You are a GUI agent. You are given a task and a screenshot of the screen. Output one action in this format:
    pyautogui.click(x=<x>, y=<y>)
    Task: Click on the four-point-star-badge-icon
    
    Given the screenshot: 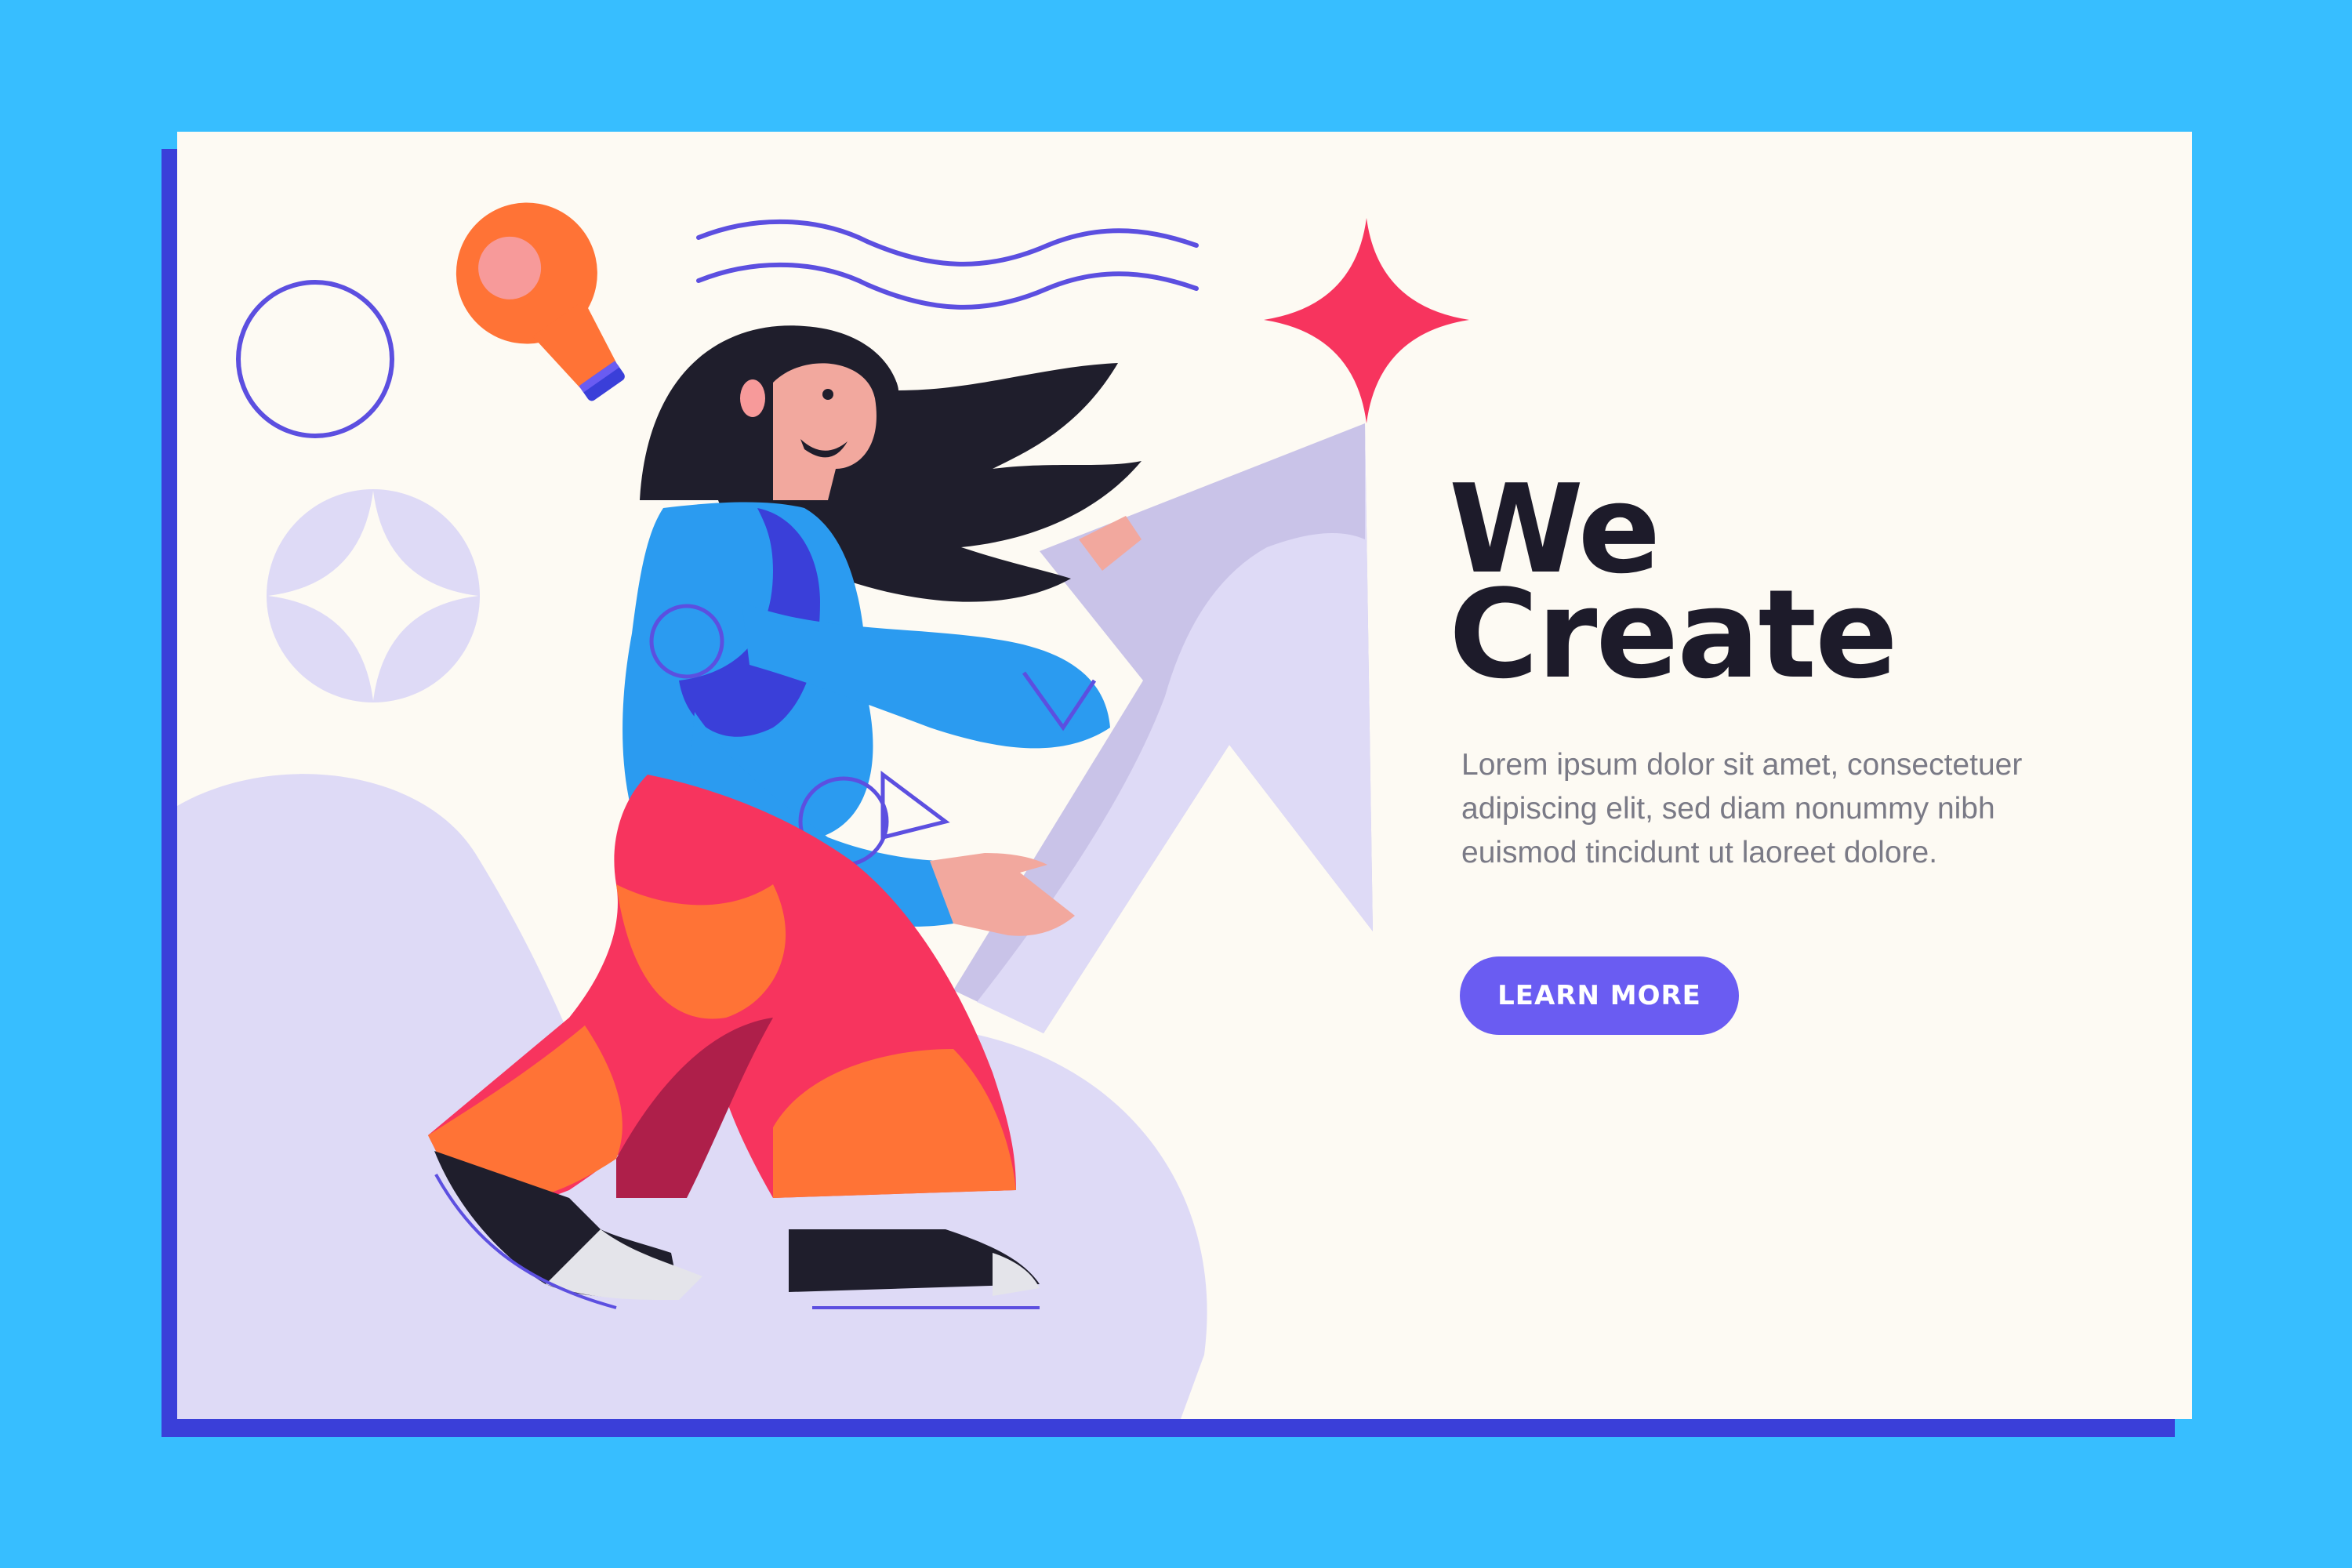 What is the action you would take?
    pyautogui.click(x=373, y=595)
    